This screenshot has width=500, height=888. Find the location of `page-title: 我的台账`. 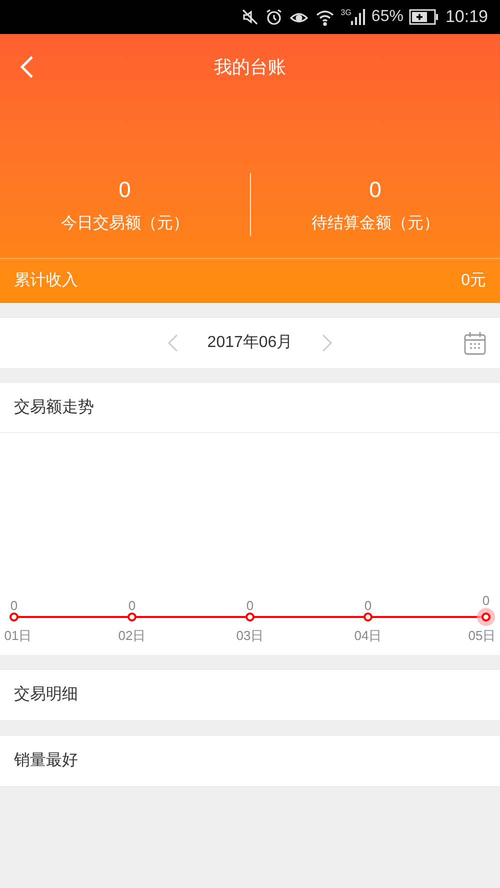

page-title: 我的台账 is located at coordinates (250, 67).